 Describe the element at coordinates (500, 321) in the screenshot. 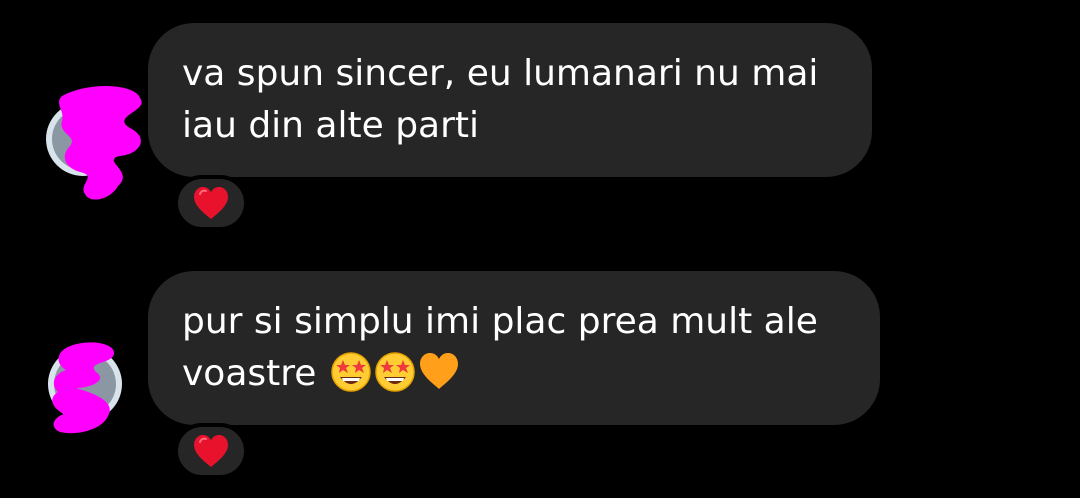

I see `message-text-line: pur si simplu imi plac prea mult ale` at that location.